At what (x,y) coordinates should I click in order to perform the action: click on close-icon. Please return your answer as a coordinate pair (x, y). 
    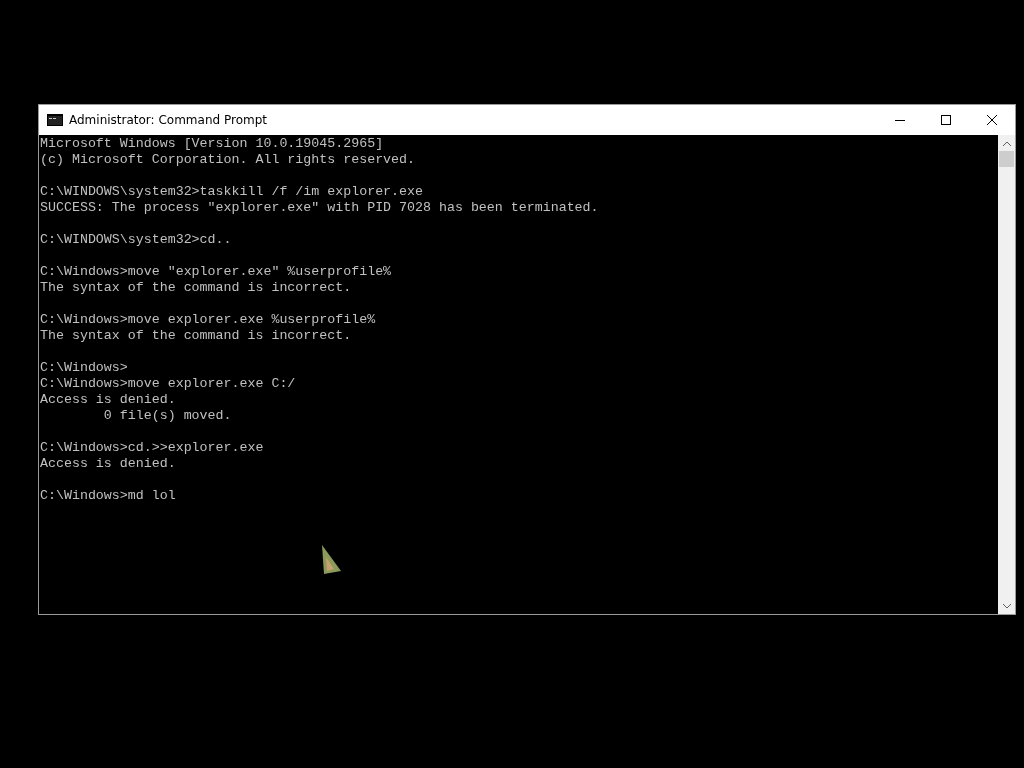
    Looking at the image, I should click on (992, 120).